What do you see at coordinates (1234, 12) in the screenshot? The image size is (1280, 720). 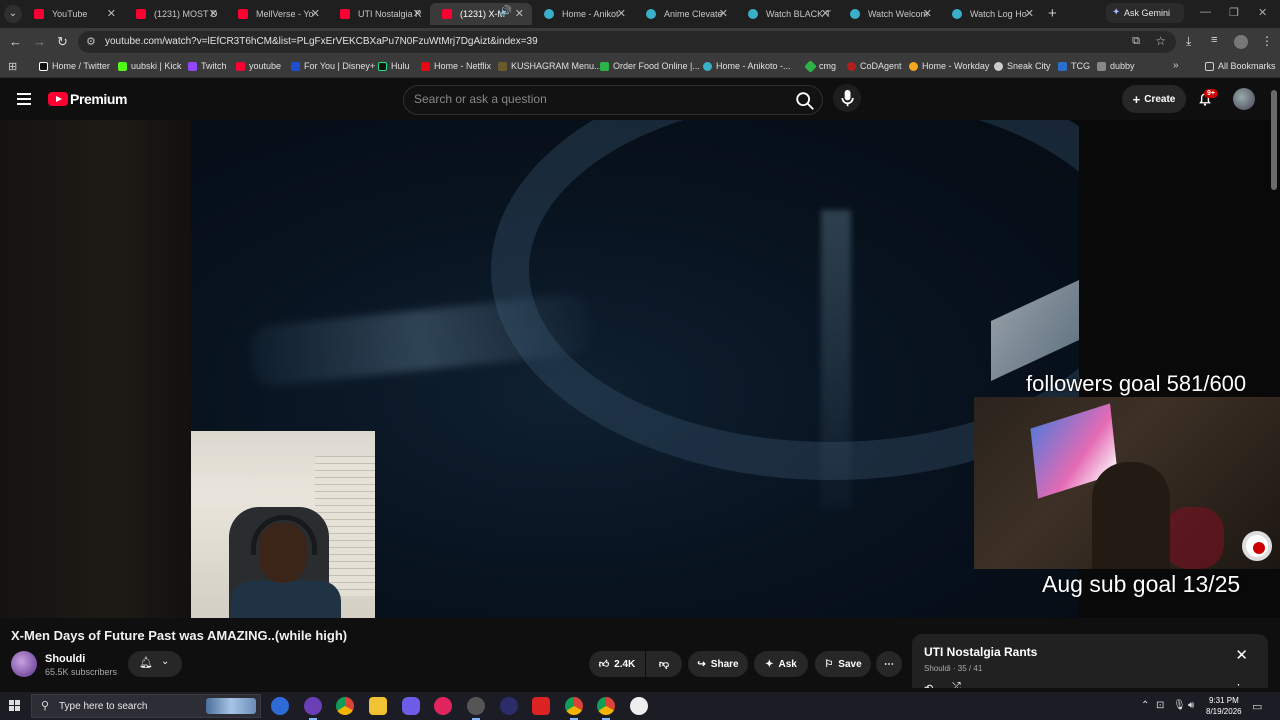 I see `restore-window-icon: ❐` at bounding box center [1234, 12].